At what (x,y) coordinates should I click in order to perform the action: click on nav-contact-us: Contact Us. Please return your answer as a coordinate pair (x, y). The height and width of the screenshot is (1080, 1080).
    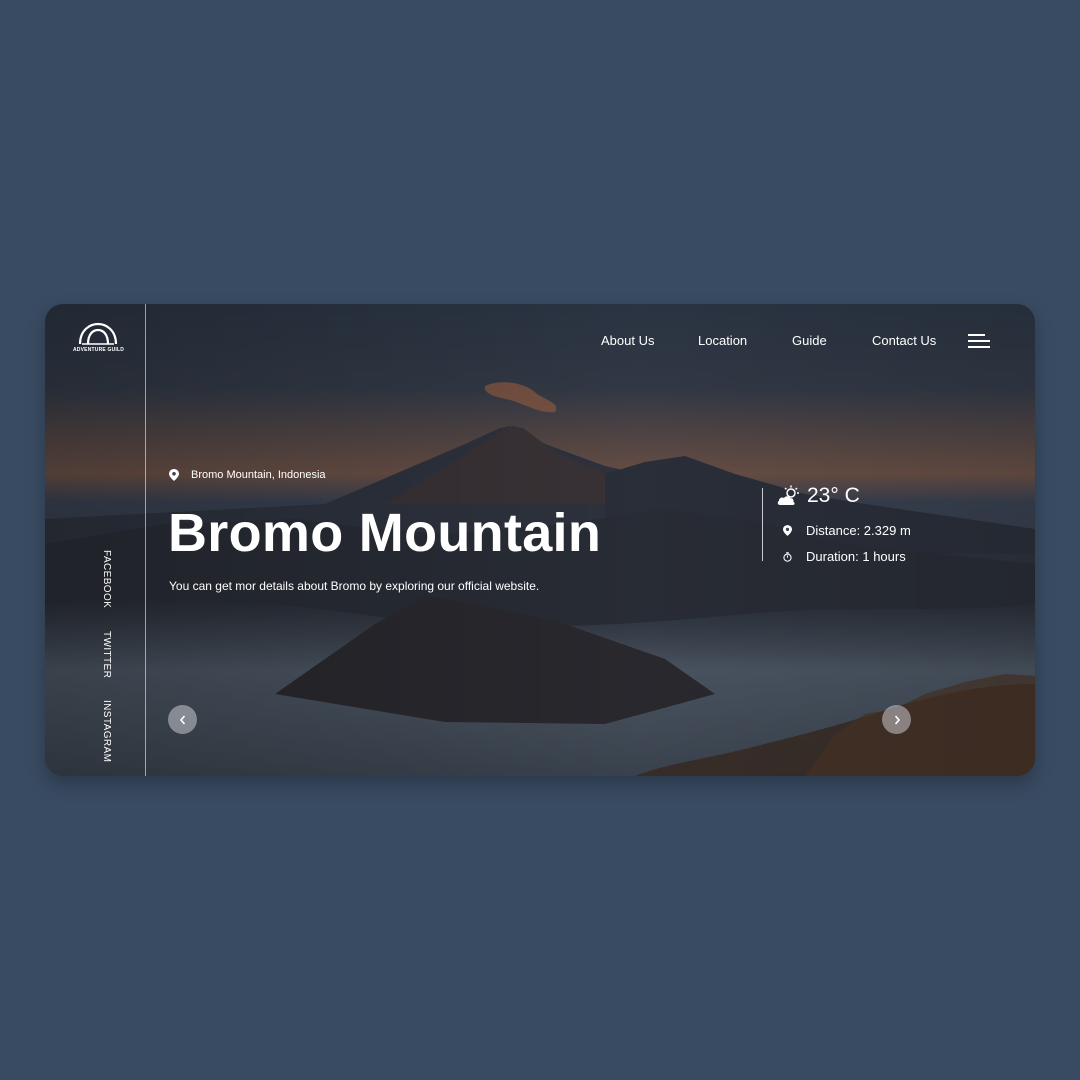
    Looking at the image, I should click on (904, 340).